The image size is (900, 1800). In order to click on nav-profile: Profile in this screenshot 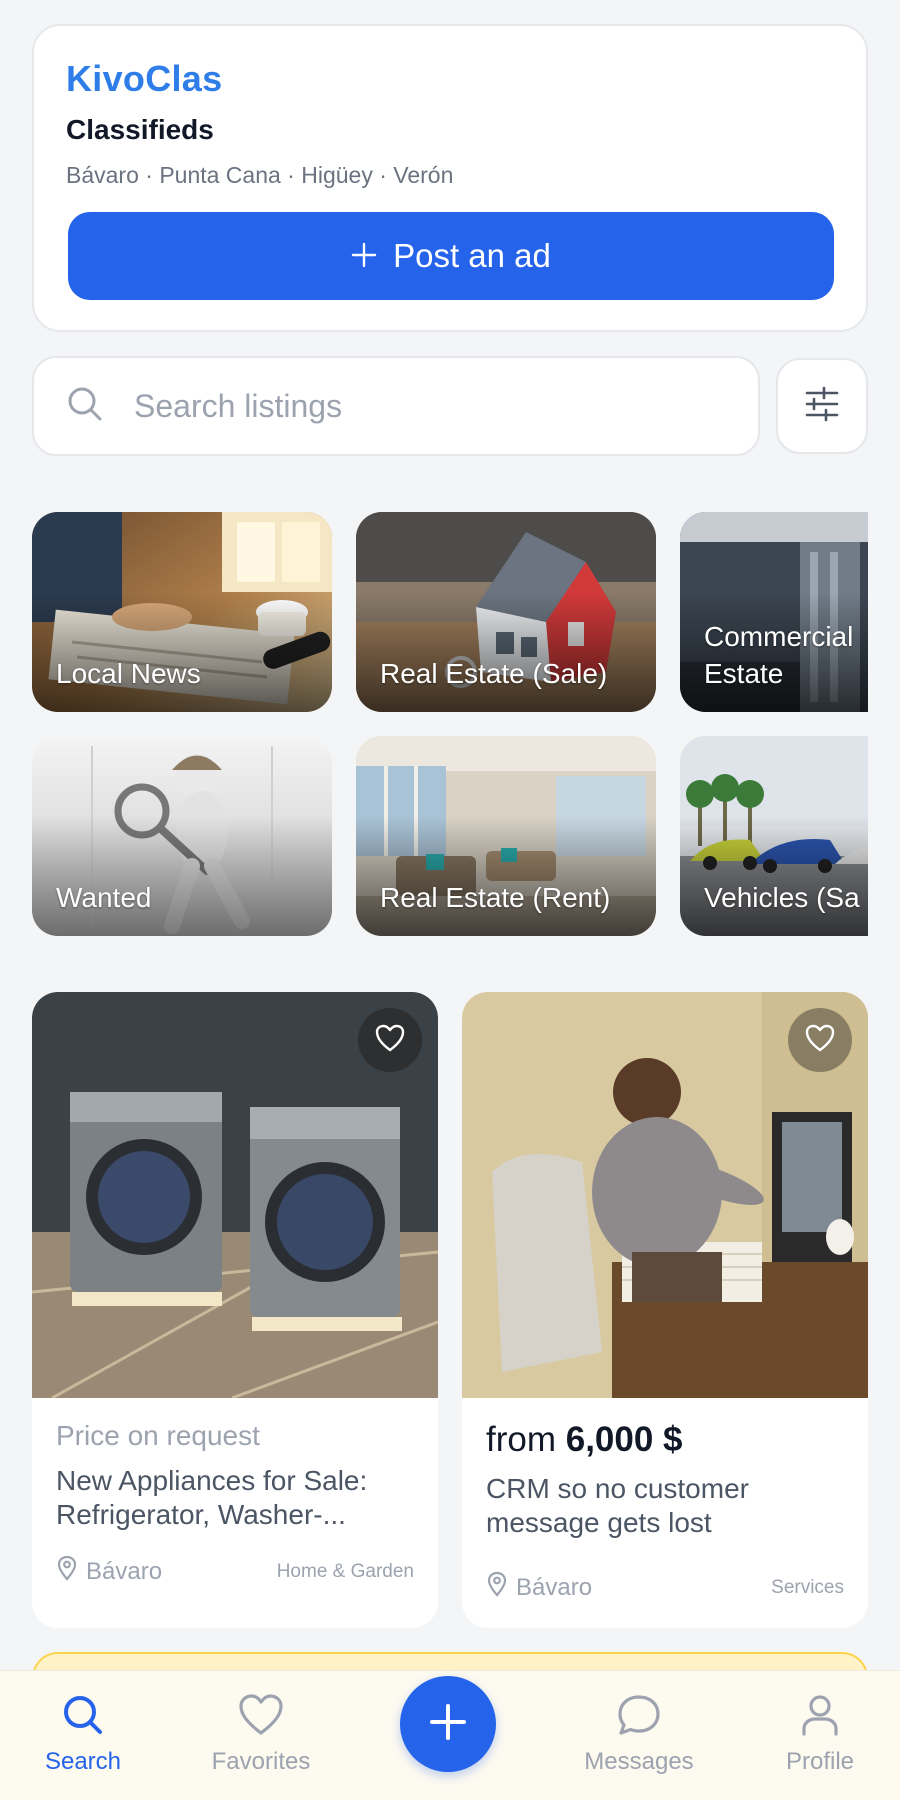, I will do `click(820, 1734)`.